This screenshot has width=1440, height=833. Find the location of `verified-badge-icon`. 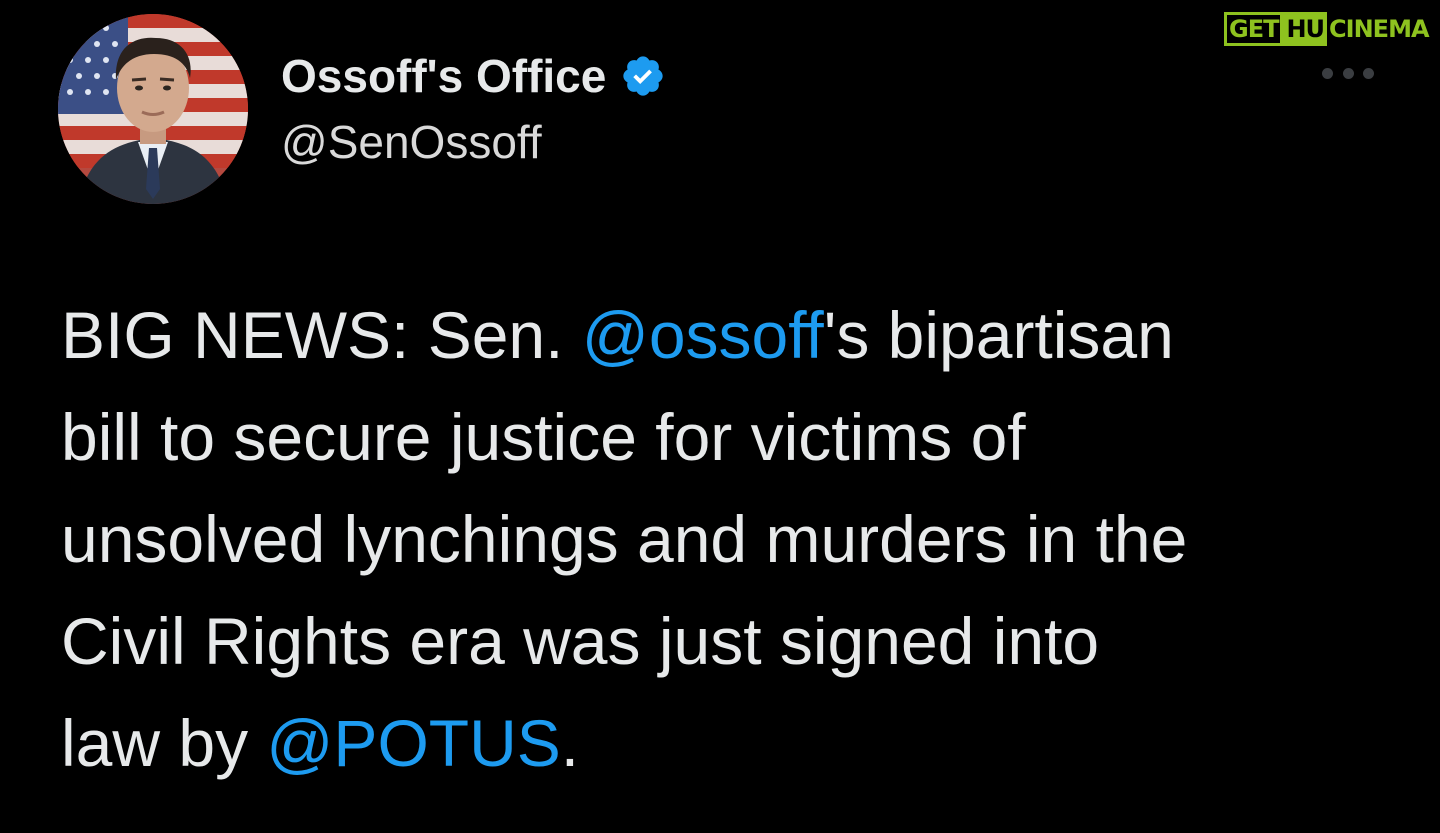

verified-badge-icon is located at coordinates (643, 76).